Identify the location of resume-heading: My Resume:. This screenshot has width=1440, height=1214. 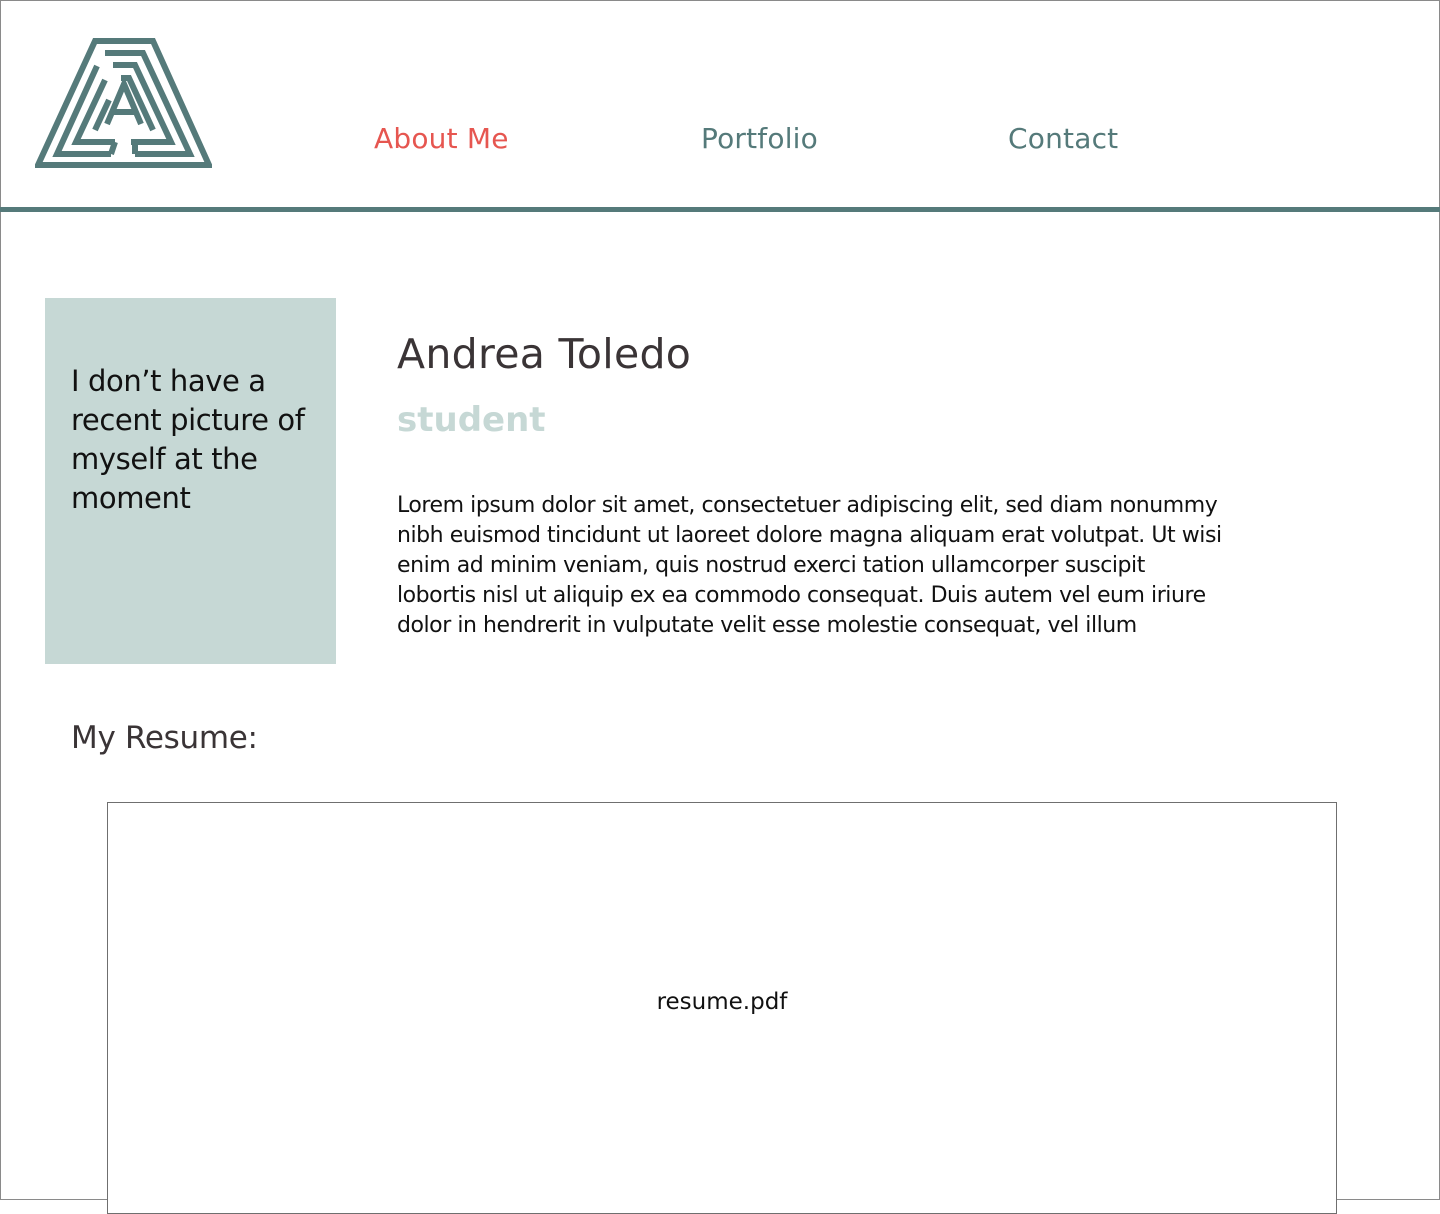
(164, 738).